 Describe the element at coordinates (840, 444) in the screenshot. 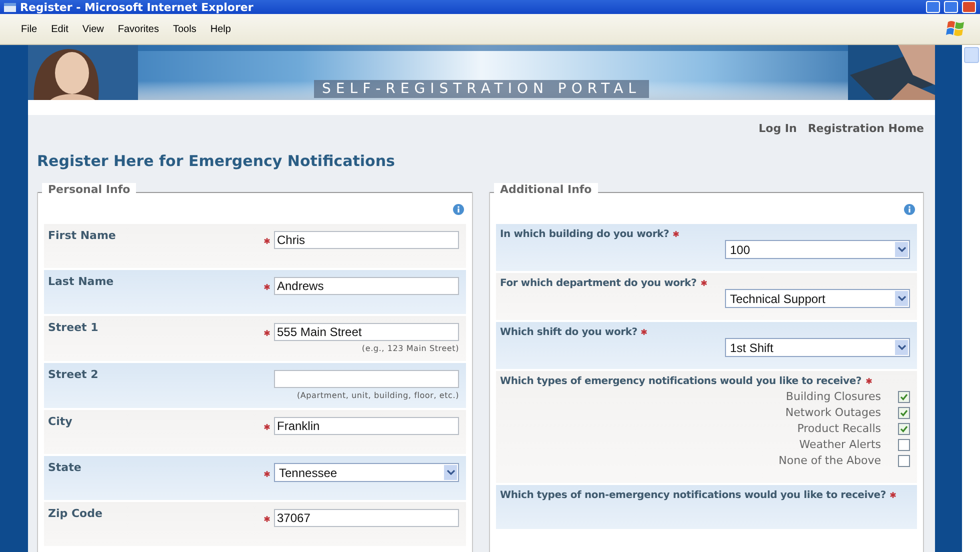

I see `option-label: Weather Alerts` at that location.